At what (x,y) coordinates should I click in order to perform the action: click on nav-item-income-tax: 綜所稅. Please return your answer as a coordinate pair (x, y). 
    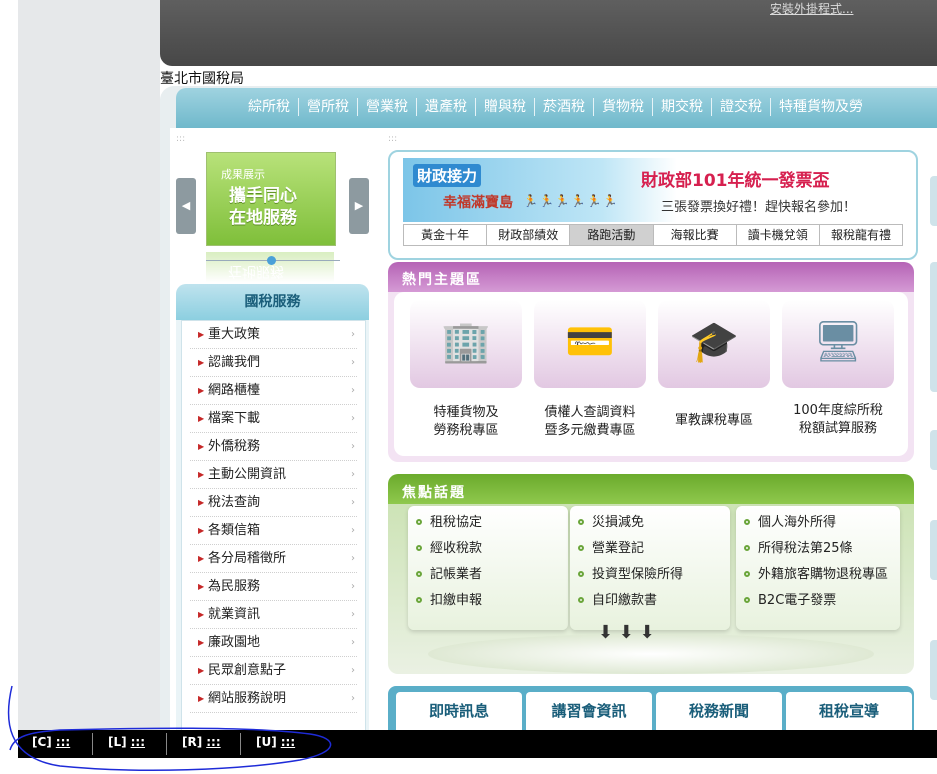
    Looking at the image, I should click on (269, 107).